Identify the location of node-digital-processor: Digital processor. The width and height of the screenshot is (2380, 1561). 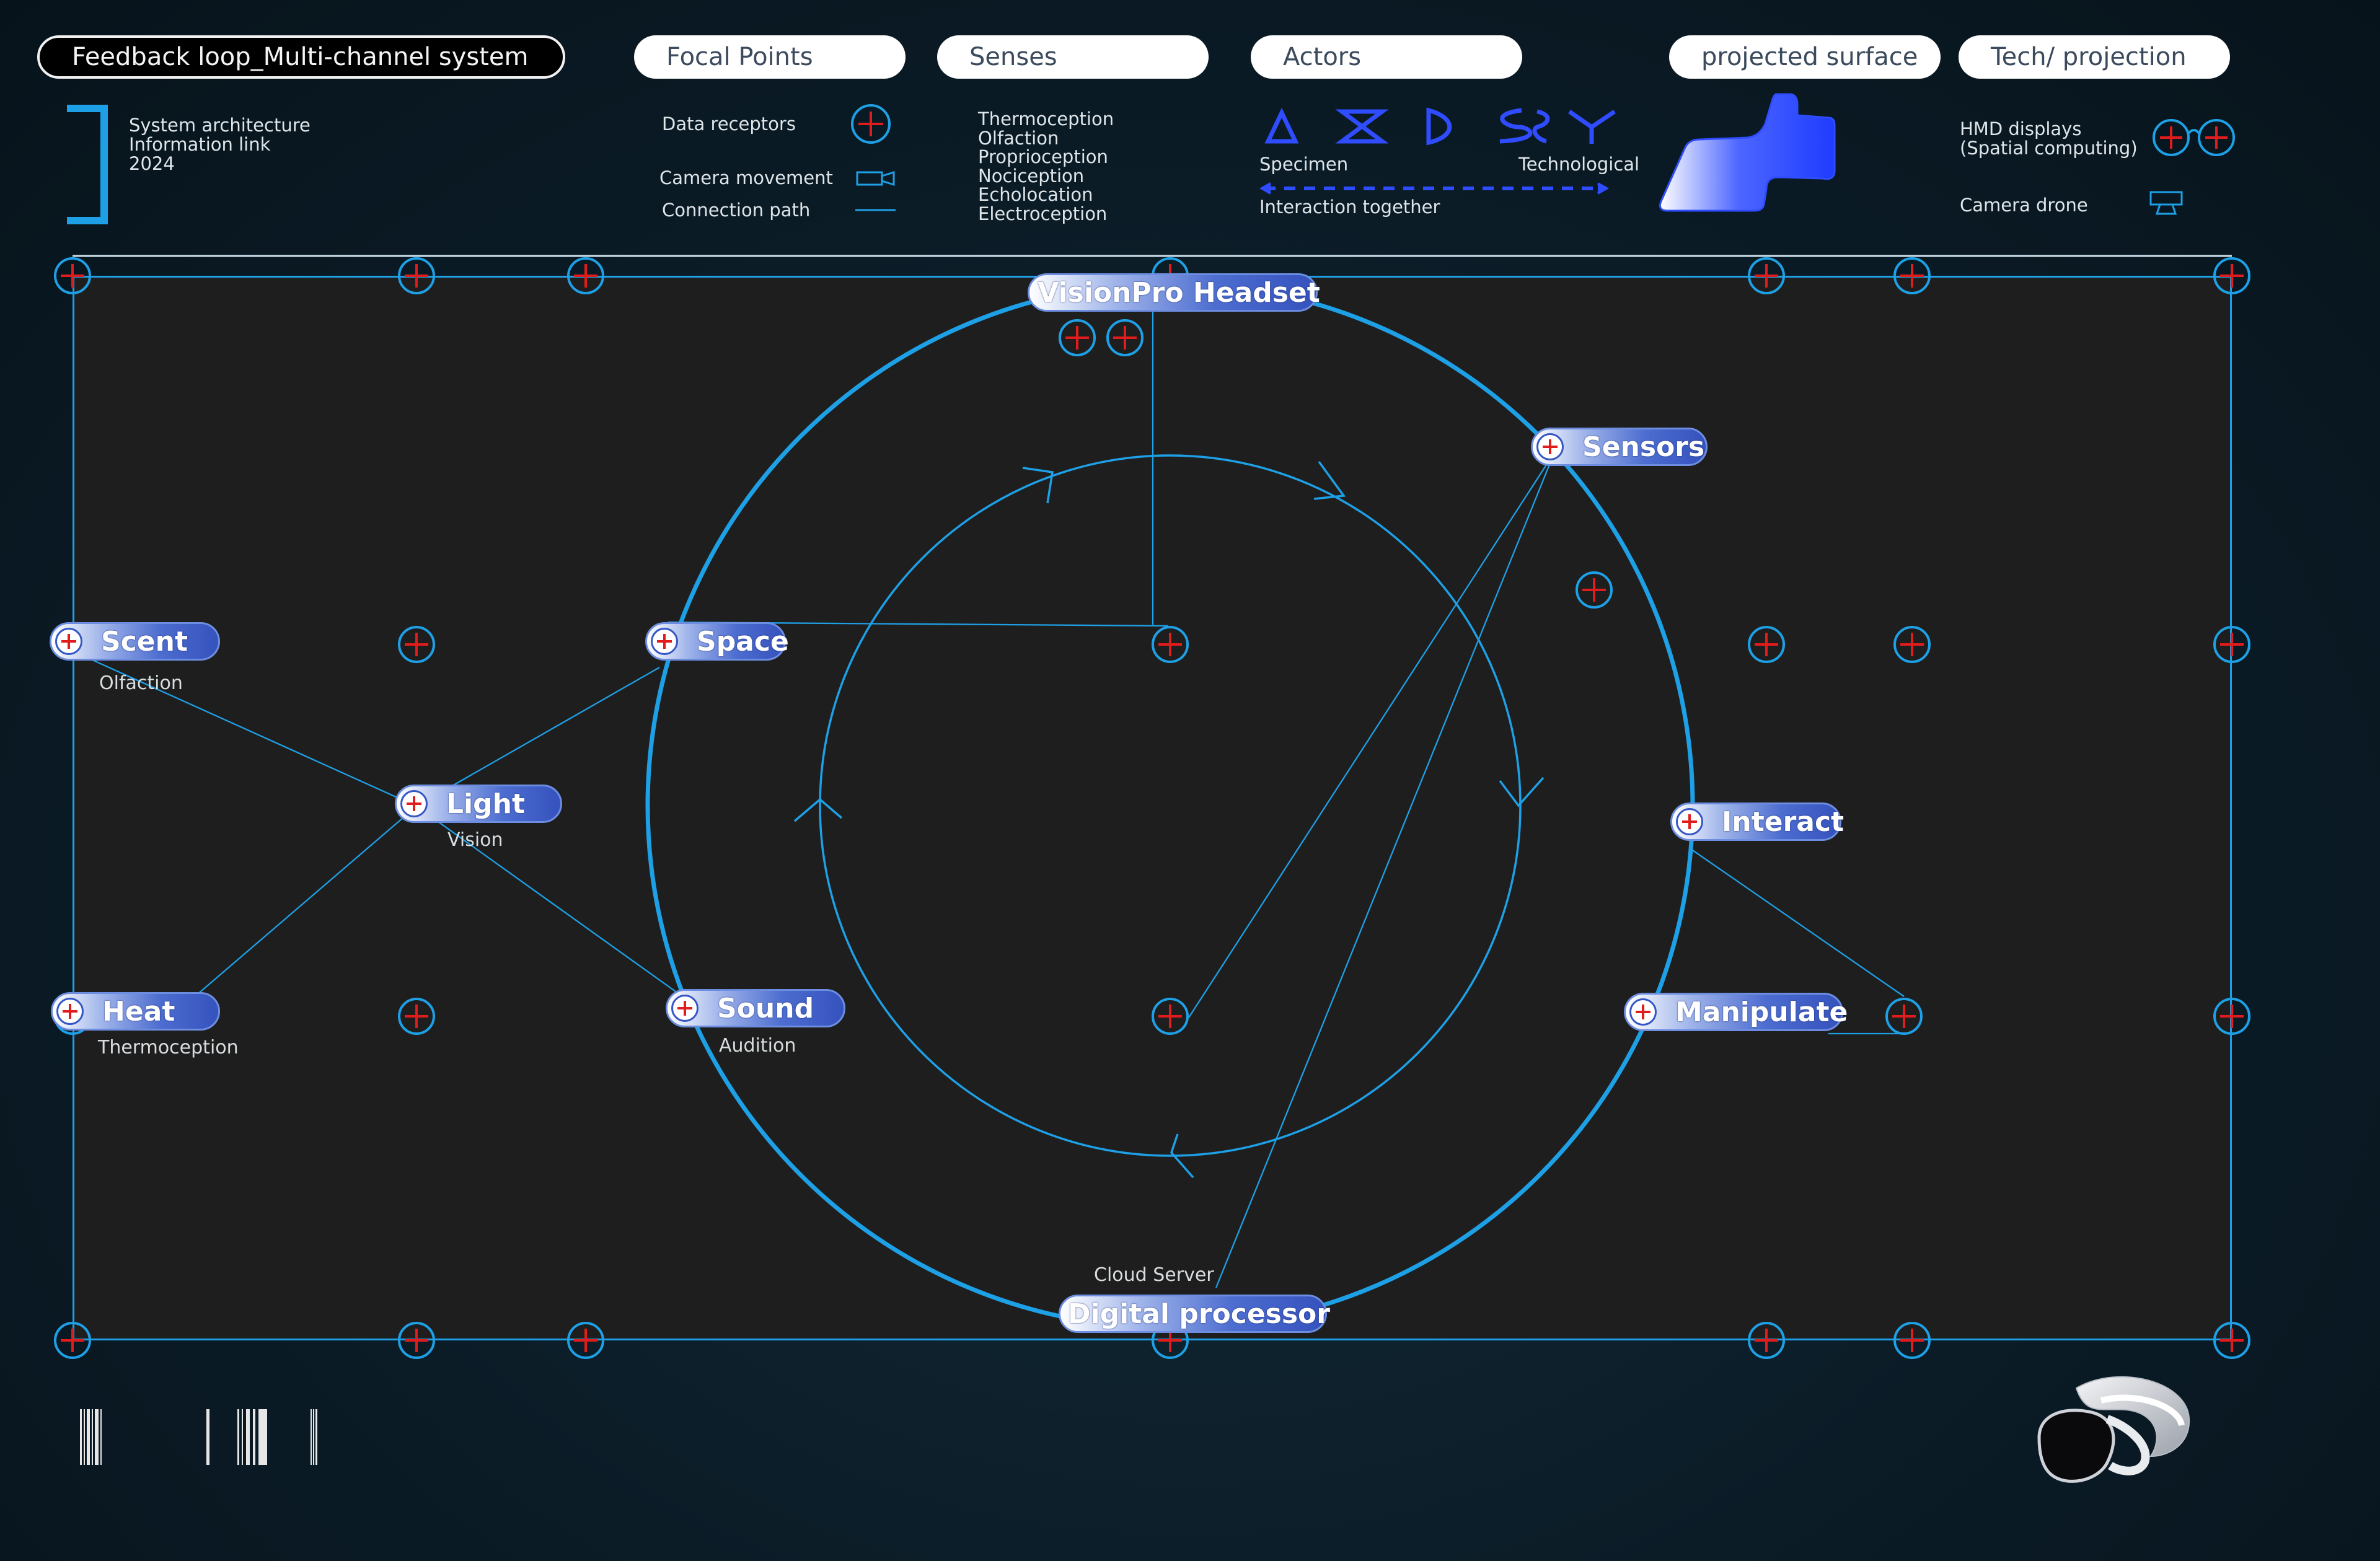
(1194, 1314).